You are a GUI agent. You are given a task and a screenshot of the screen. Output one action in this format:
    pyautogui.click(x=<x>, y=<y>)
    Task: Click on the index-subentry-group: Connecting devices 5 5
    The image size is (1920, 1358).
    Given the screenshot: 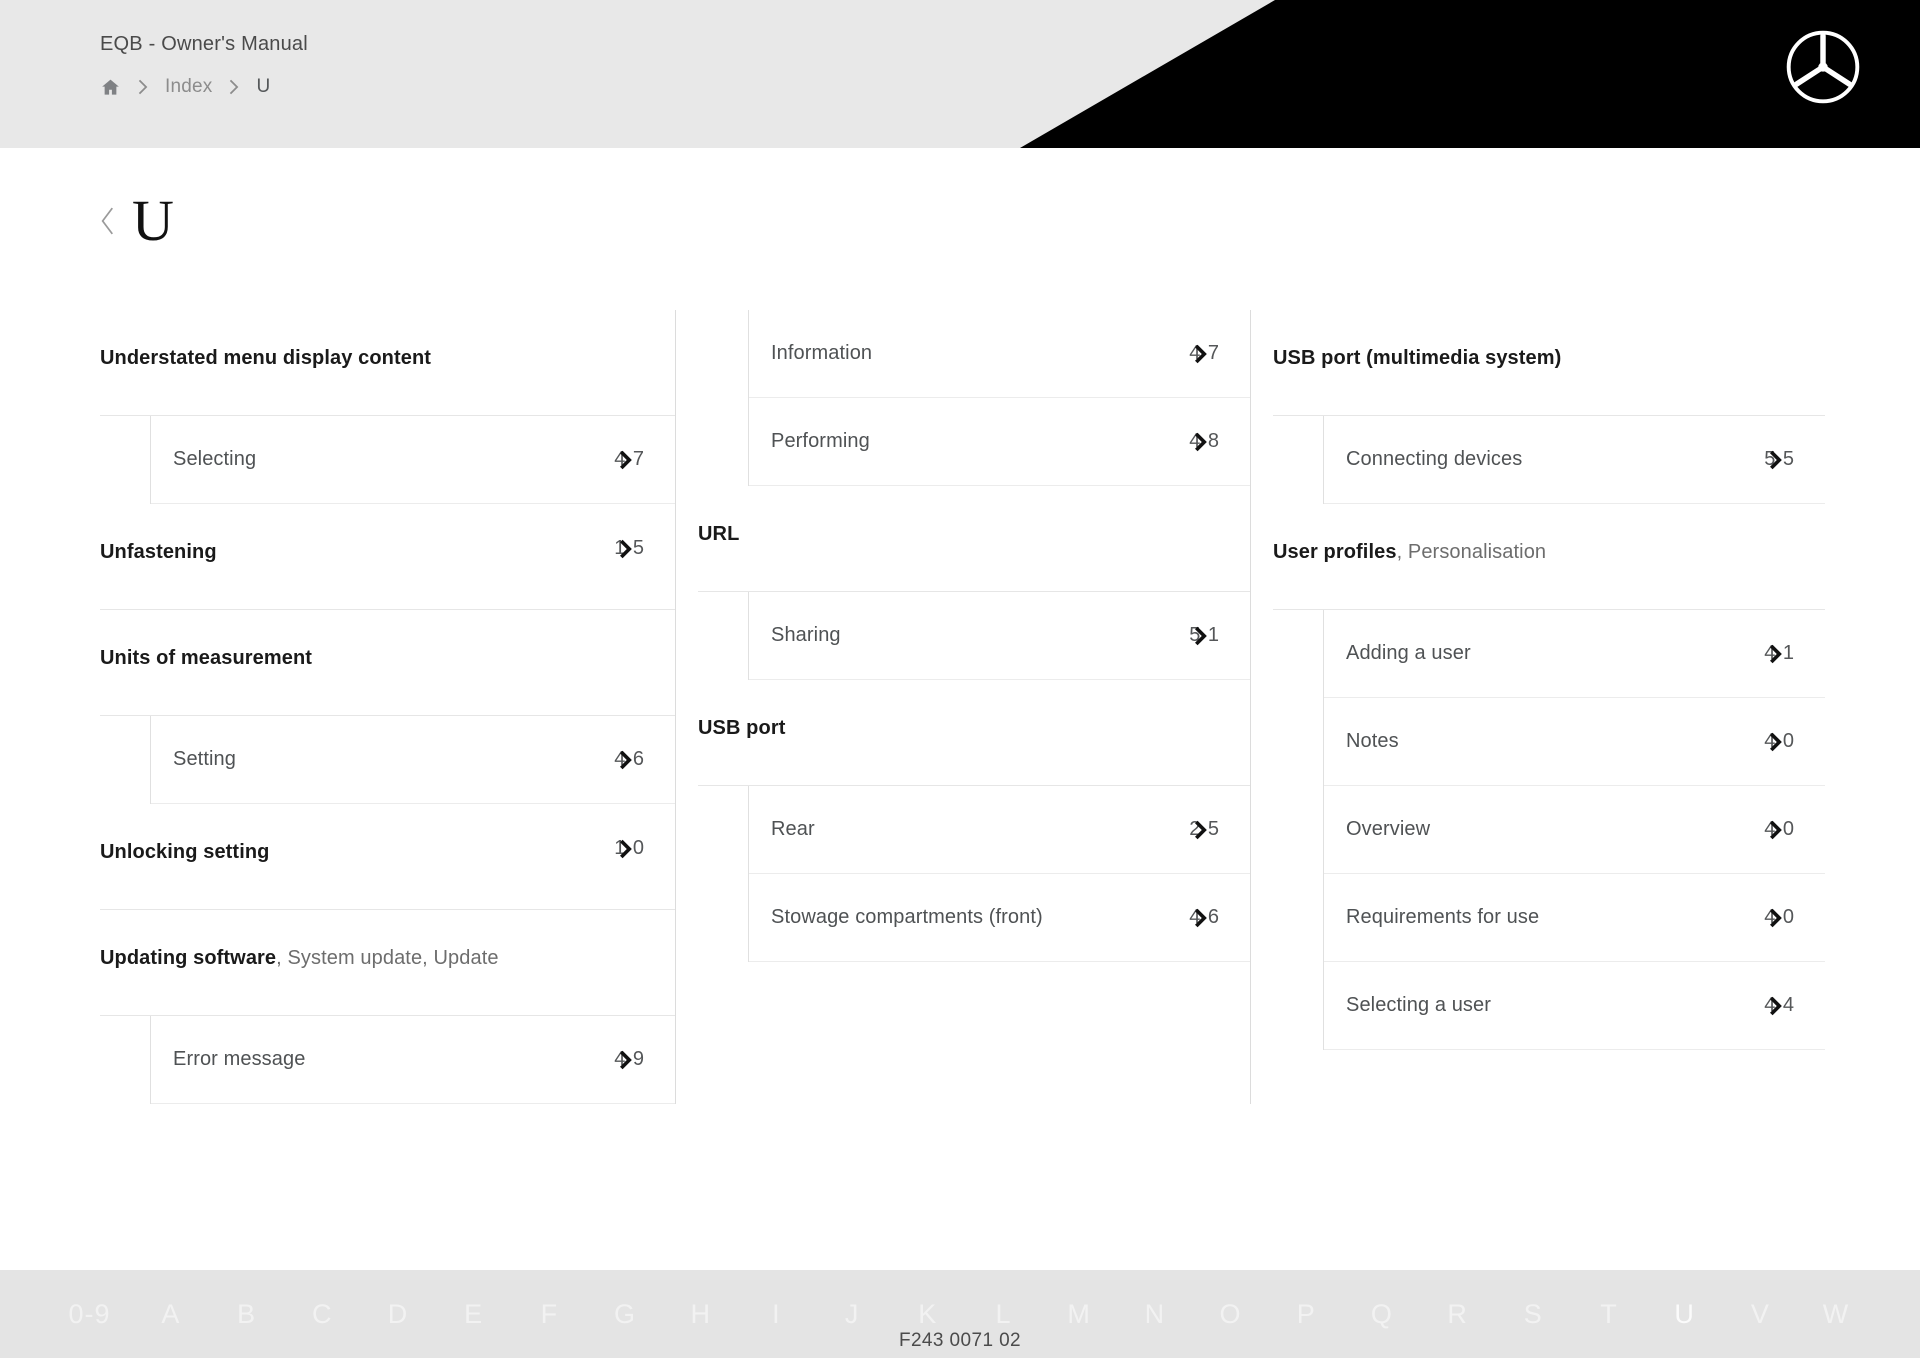 What is the action you would take?
    pyautogui.click(x=1574, y=460)
    